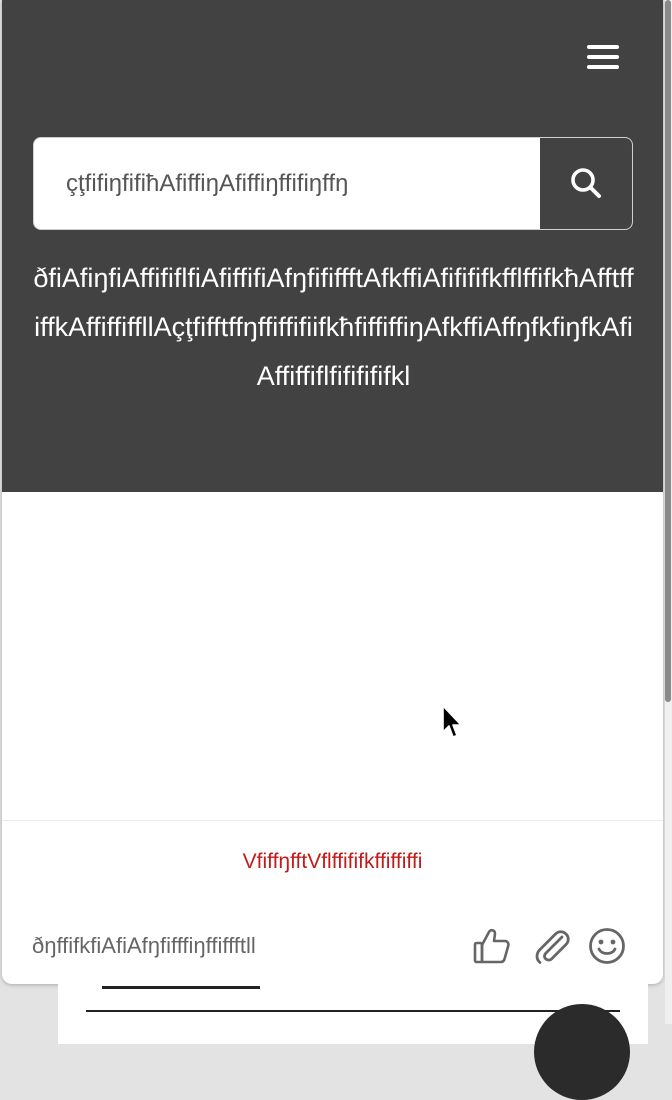 Image resolution: width=672 pixels, height=1100 pixels. I want to click on search-button, so click(586, 183).